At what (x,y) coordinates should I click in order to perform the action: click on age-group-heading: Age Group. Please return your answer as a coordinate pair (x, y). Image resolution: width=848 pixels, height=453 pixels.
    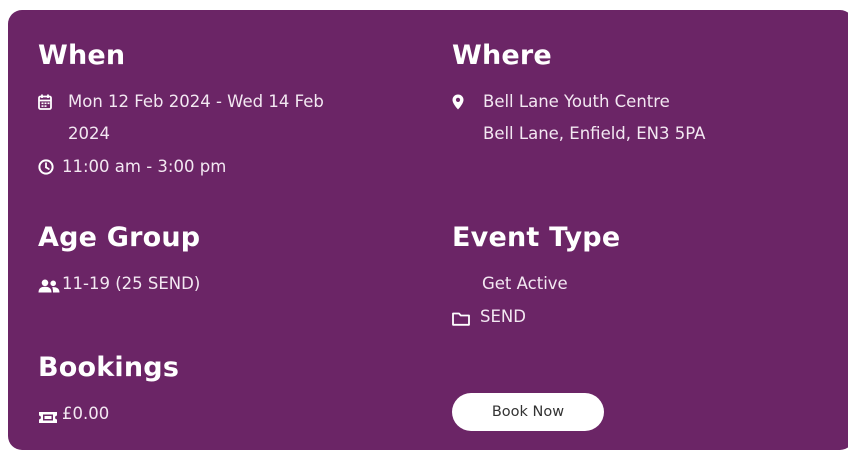
    Looking at the image, I should click on (119, 237).